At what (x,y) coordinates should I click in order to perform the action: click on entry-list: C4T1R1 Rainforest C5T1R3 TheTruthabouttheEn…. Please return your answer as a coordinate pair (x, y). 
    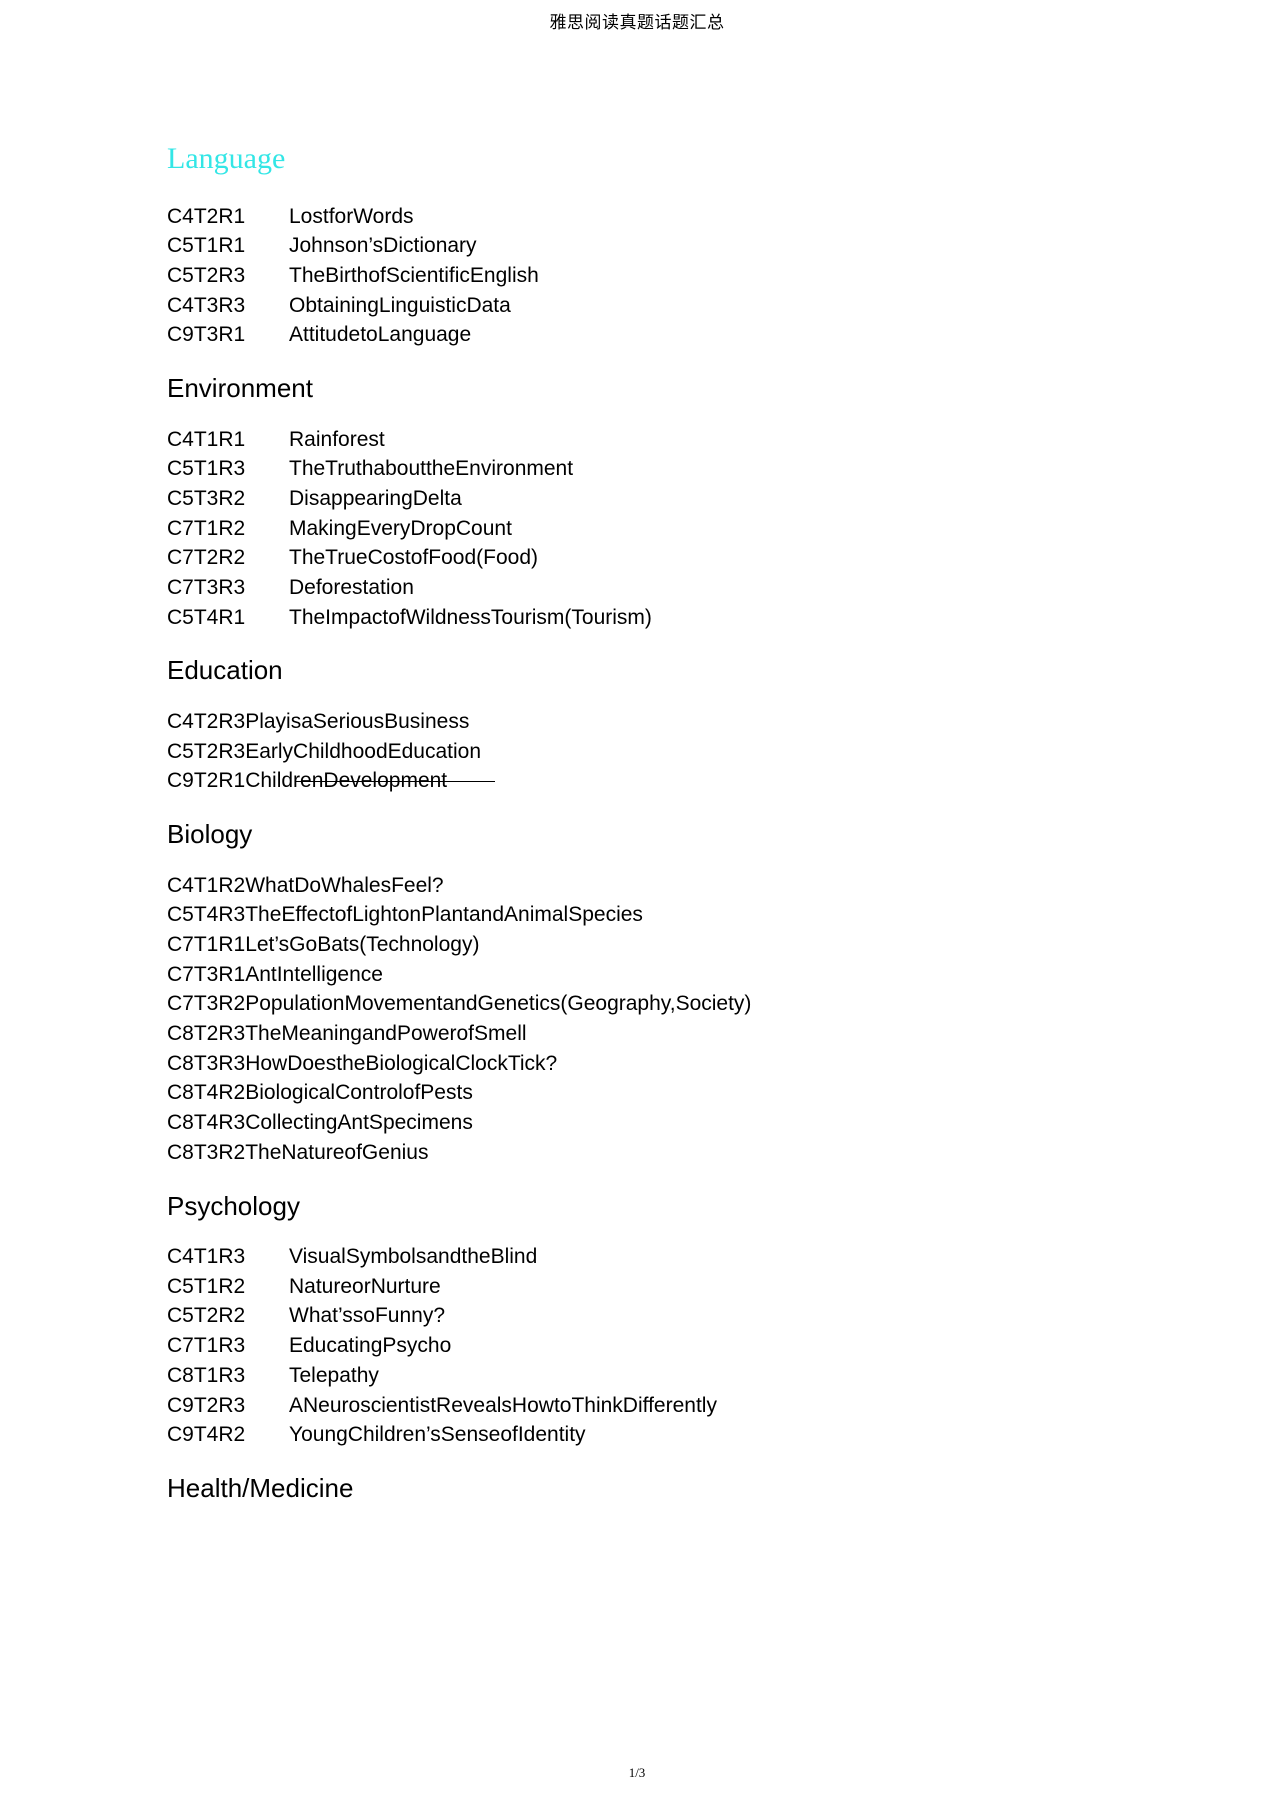
    Looking at the image, I should click on (642, 529).